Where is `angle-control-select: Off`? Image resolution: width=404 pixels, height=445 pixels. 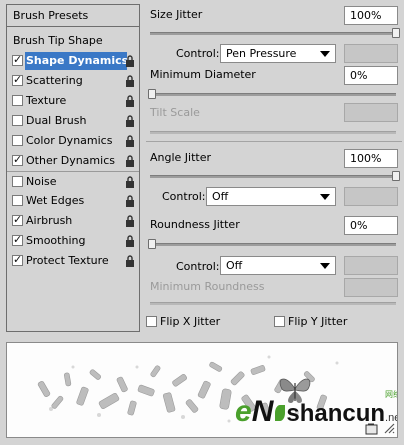
angle-control-select: Off is located at coordinates (271, 196).